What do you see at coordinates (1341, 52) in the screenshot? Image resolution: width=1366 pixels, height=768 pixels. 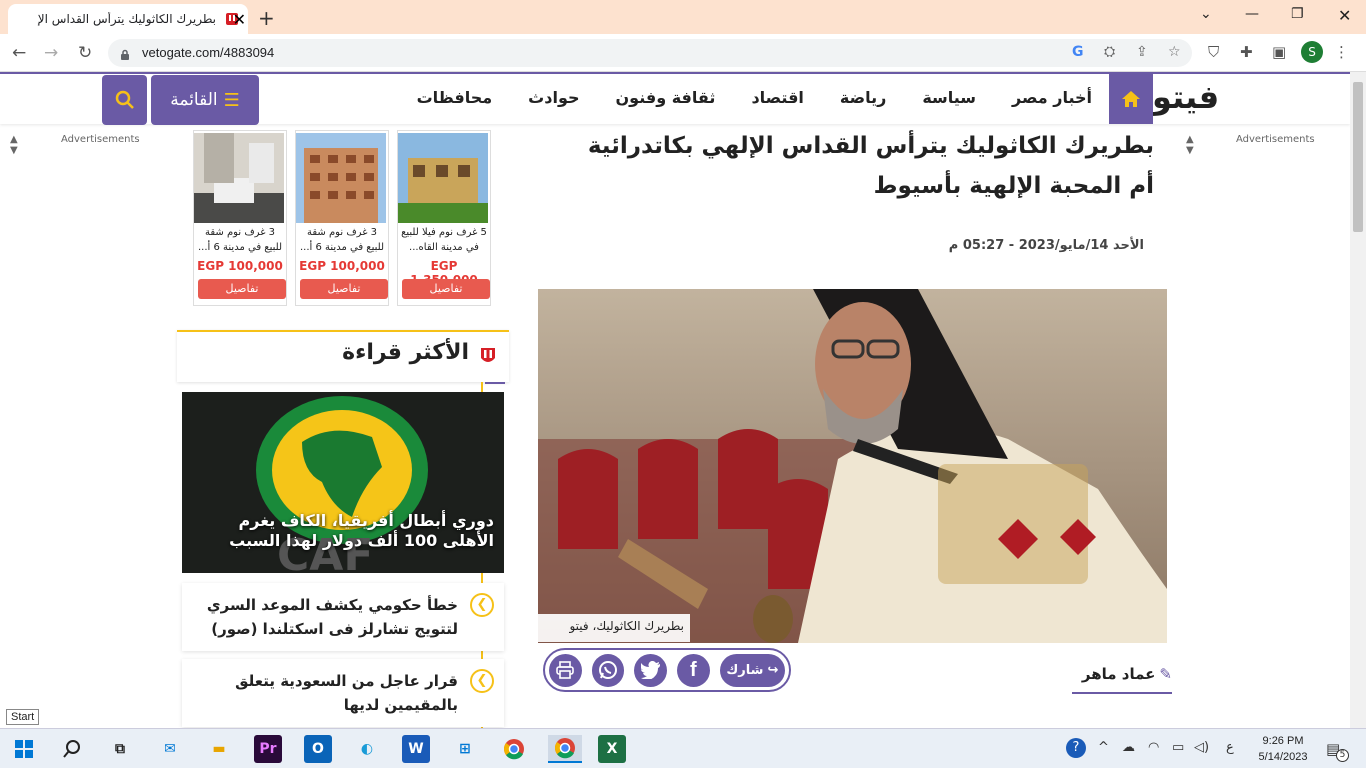 I see `chrome-menu-icon: ⋮` at bounding box center [1341, 52].